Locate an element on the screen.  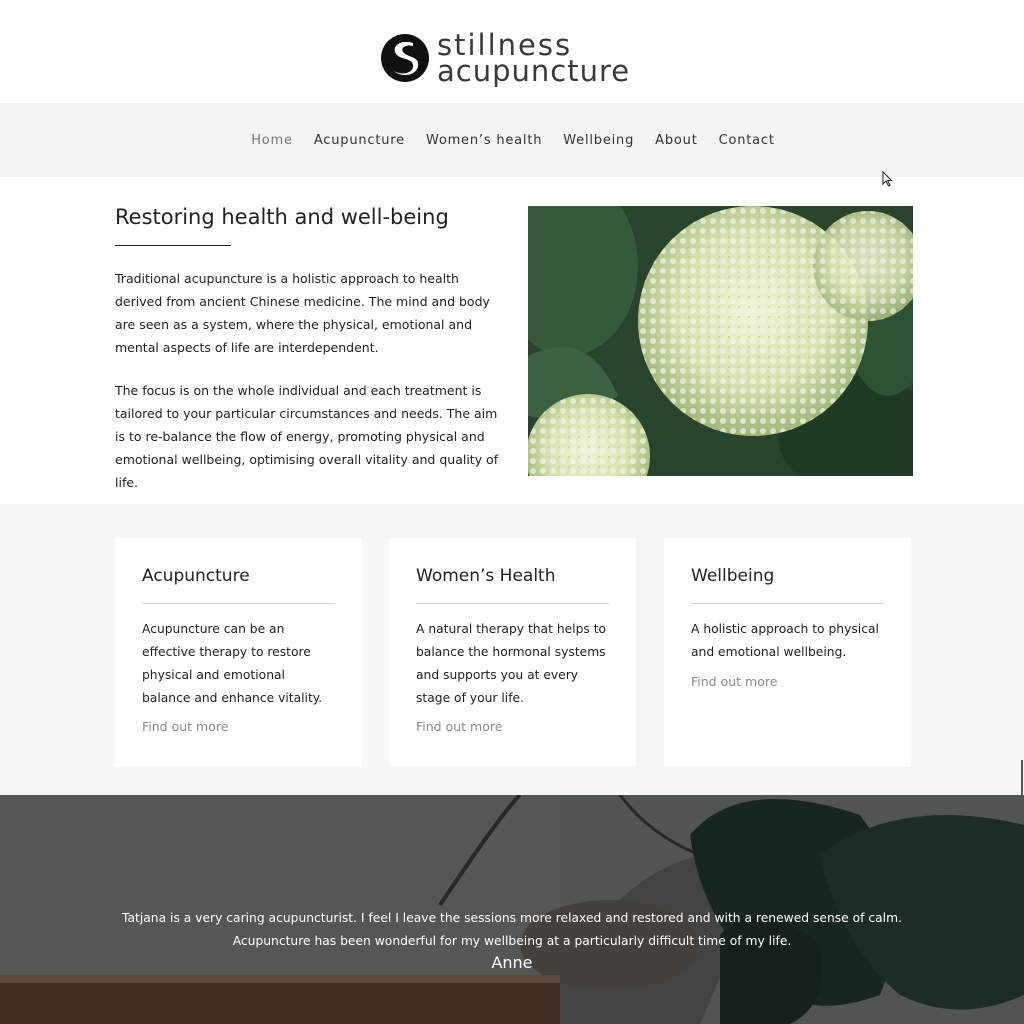
nav-item-acupuncture: Acupuncture is located at coordinates (359, 140).